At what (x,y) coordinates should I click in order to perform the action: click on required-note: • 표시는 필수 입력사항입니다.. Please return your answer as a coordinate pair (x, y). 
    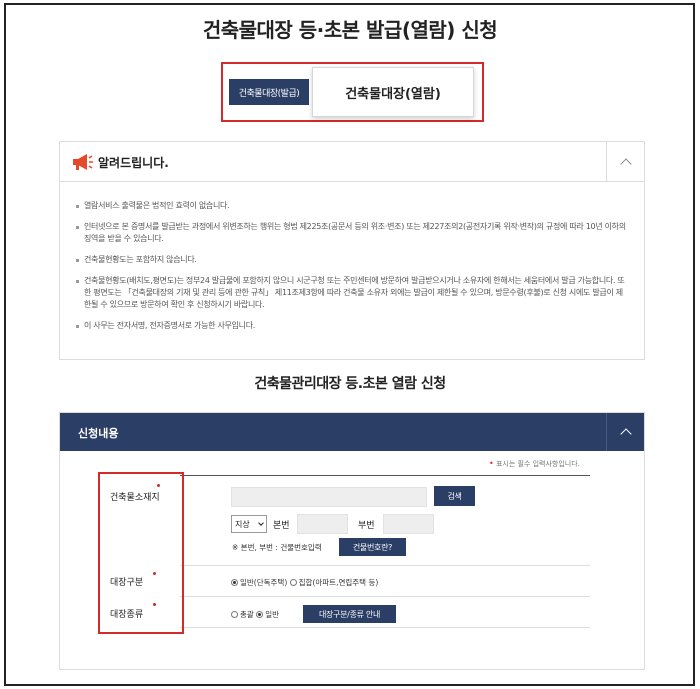
    Looking at the image, I should click on (534, 464).